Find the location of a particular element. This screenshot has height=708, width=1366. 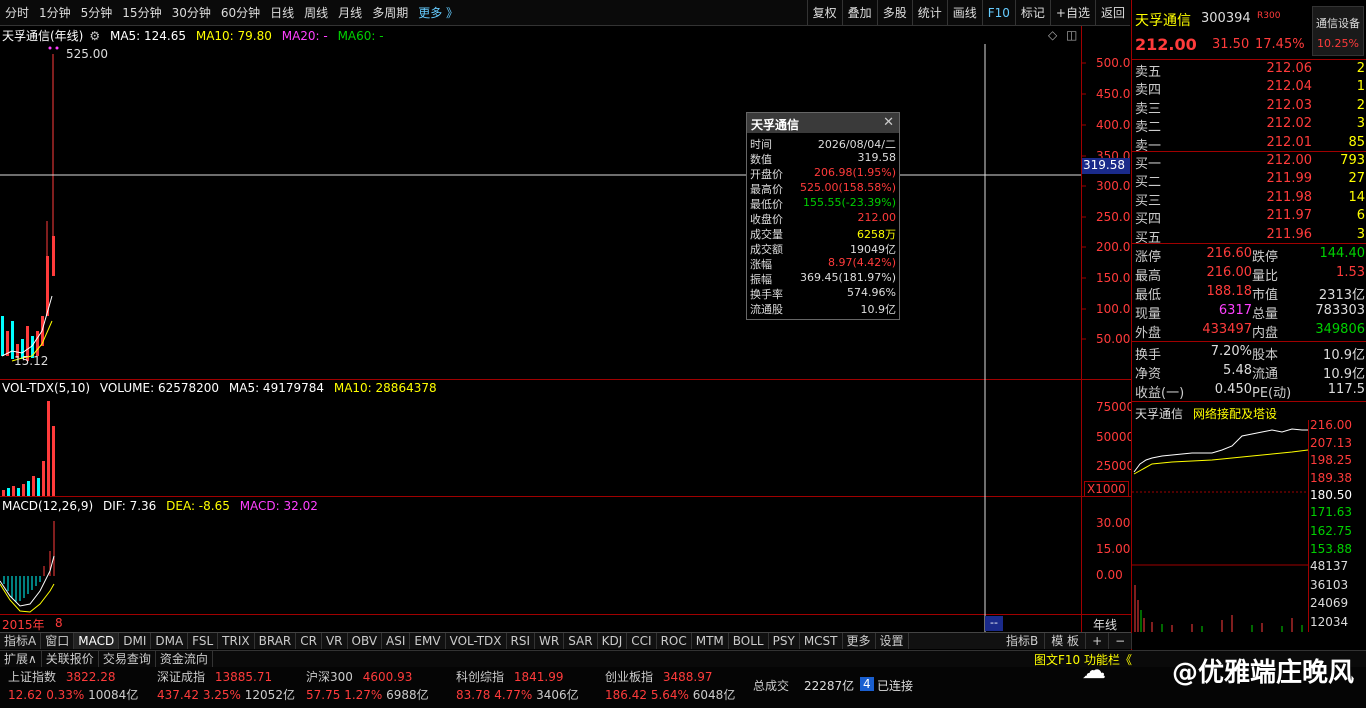

f10-button: F10 is located at coordinates (998, 13).